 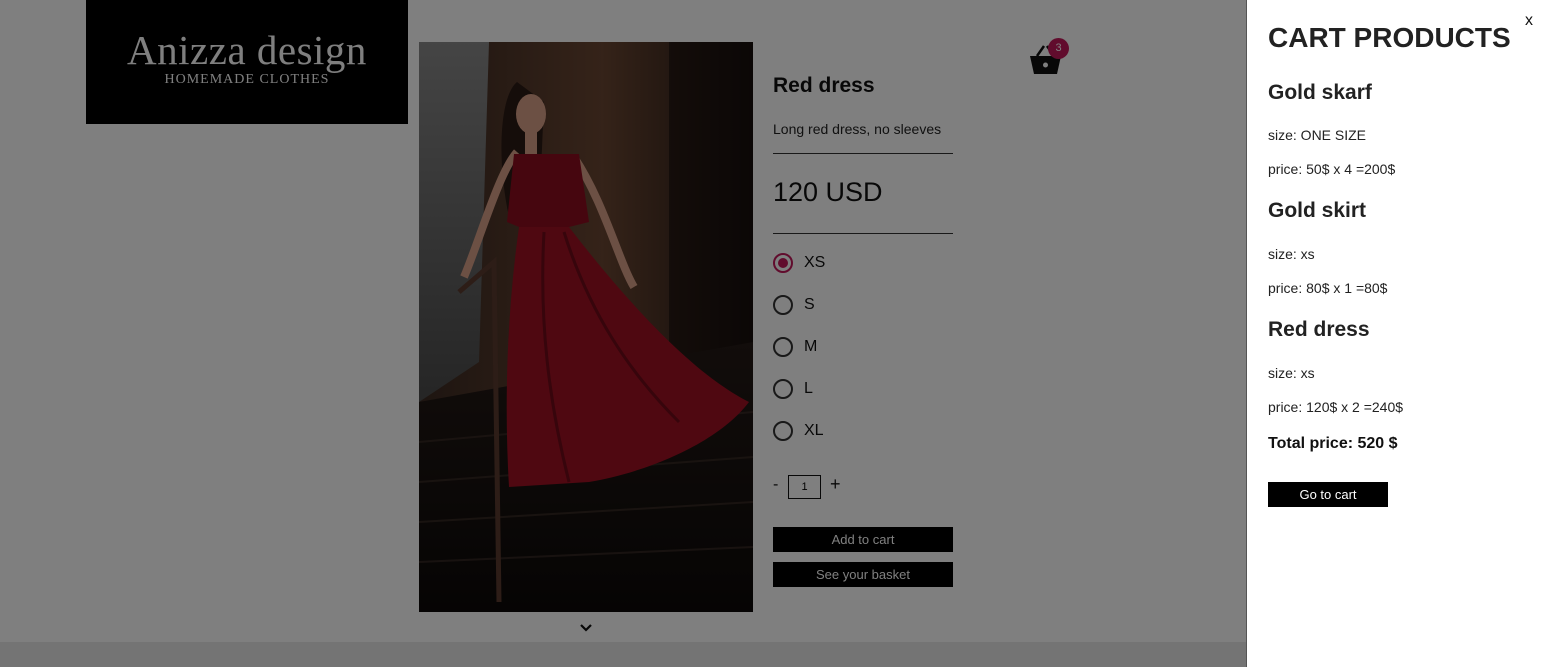 I want to click on close-drawer-button: x, so click(x=1532, y=21).